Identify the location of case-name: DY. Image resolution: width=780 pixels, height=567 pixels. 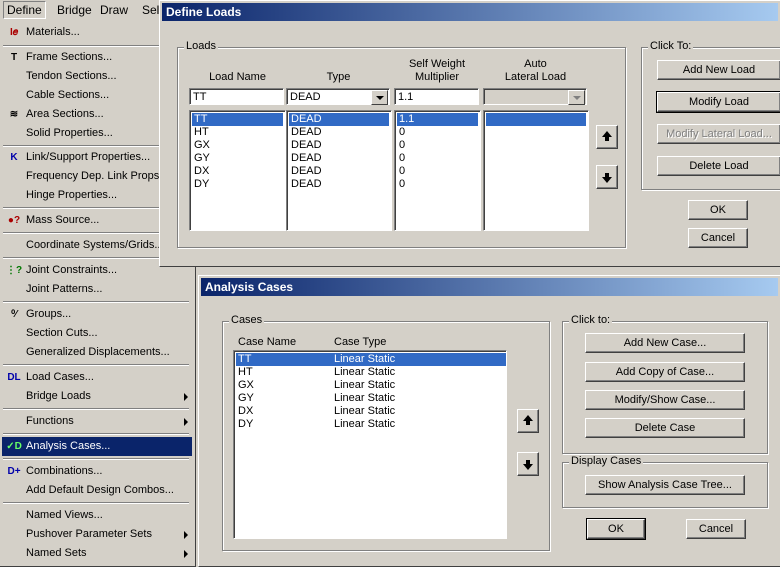
(246, 424).